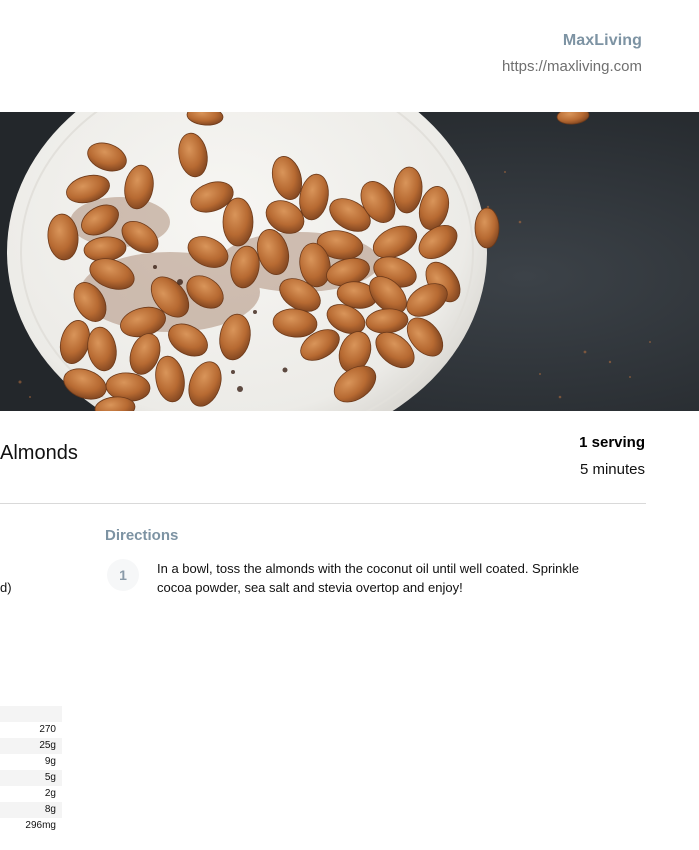 The image size is (699, 850). I want to click on nutrition-value: 296mg, so click(40, 825).